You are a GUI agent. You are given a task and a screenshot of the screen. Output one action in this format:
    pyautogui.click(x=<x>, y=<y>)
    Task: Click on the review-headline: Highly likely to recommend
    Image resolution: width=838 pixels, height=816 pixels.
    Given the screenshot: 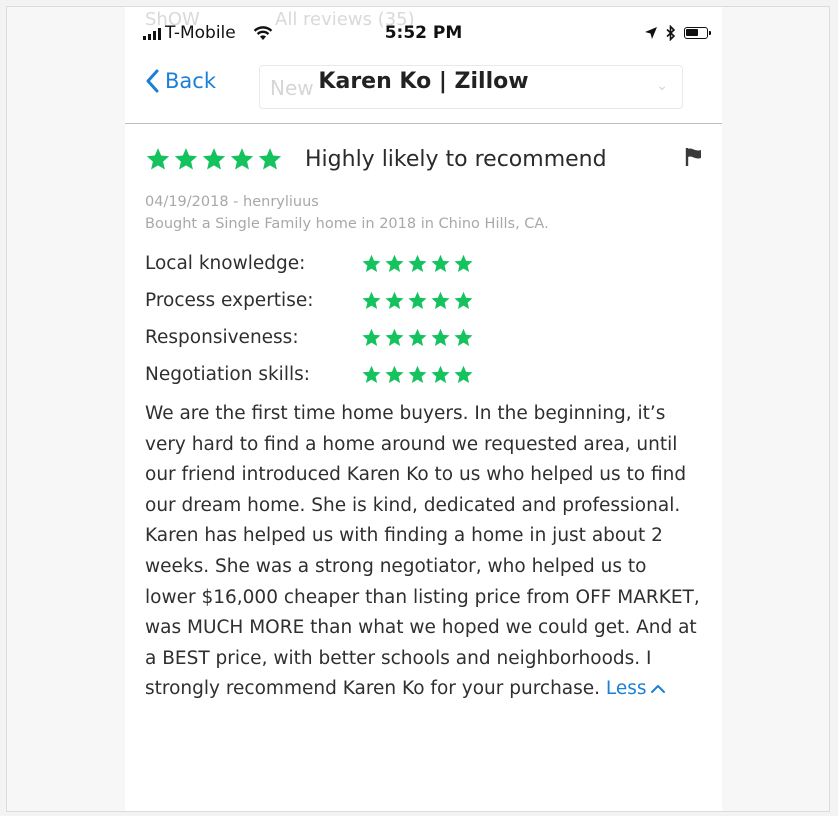 What is the action you would take?
    pyautogui.click(x=456, y=159)
    